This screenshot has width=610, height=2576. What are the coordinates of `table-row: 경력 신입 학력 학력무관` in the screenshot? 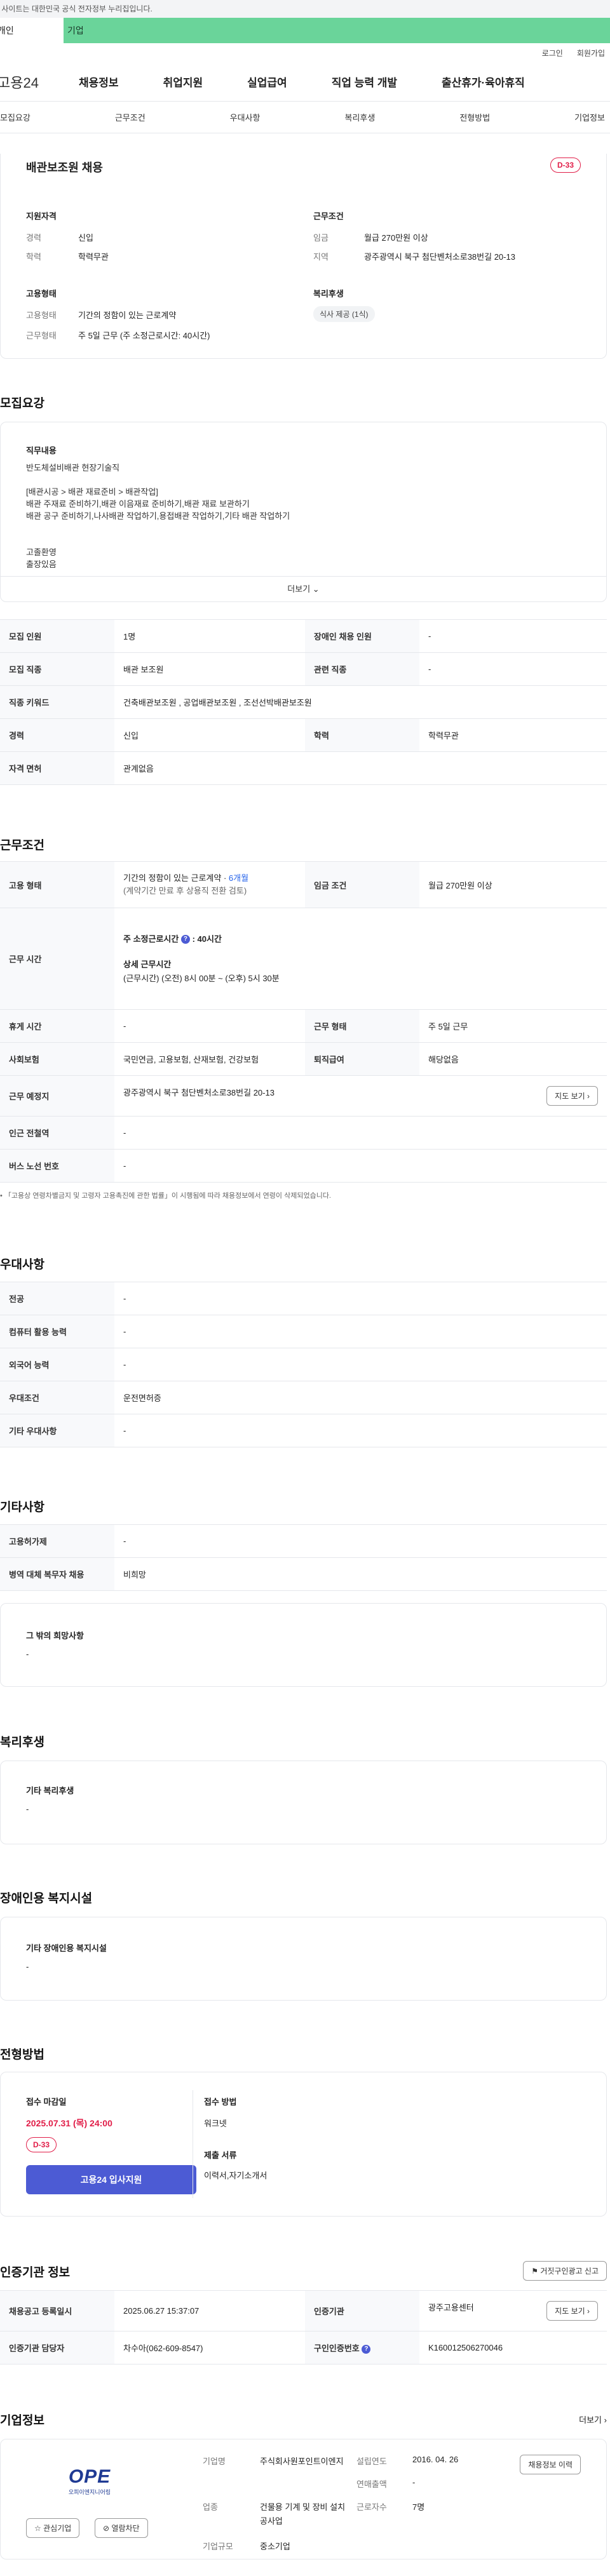 It's located at (303, 735).